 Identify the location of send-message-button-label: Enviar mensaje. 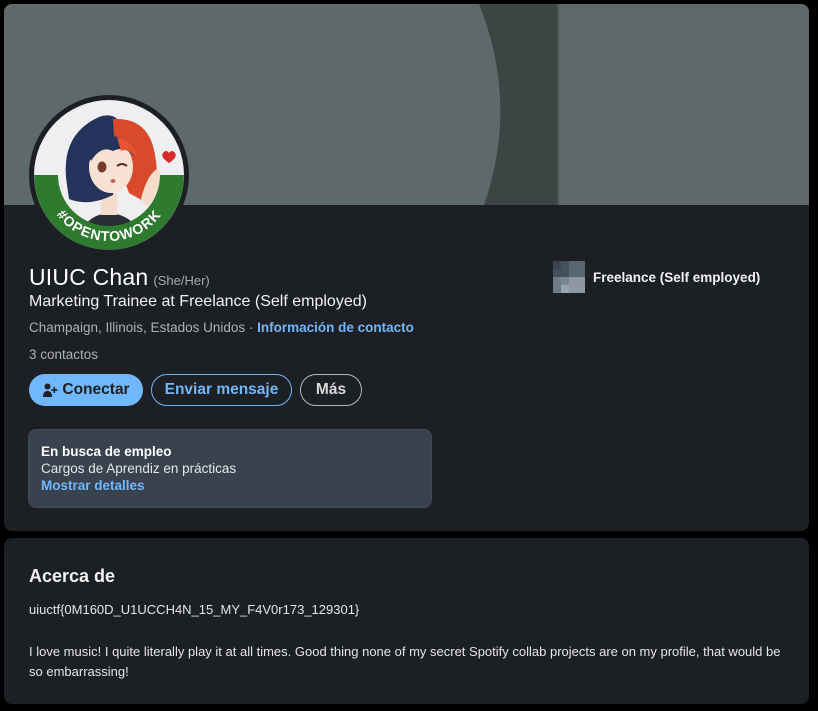
(221, 389).